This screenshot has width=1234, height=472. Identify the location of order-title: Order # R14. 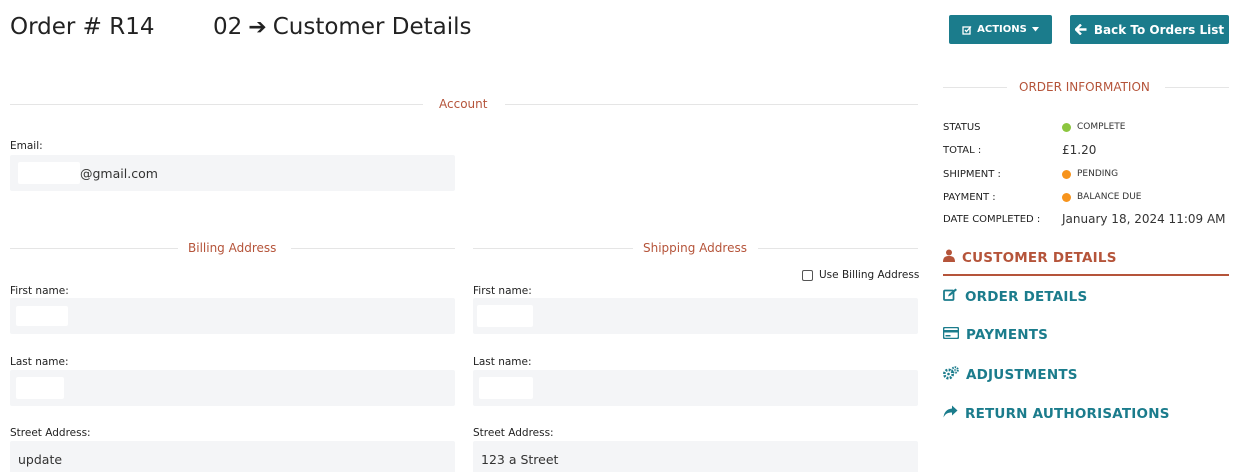
(82, 27).